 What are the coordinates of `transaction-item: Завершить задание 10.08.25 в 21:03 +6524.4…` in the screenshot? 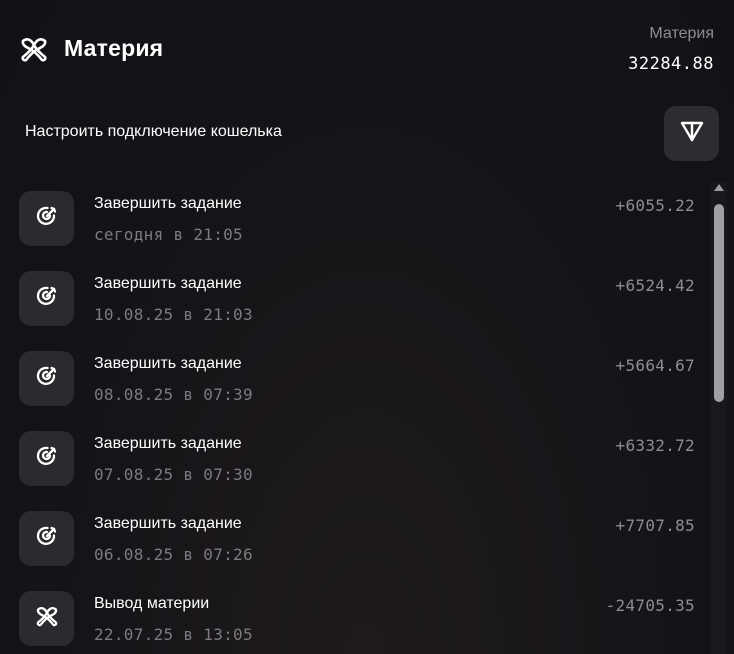 It's located at (356, 300).